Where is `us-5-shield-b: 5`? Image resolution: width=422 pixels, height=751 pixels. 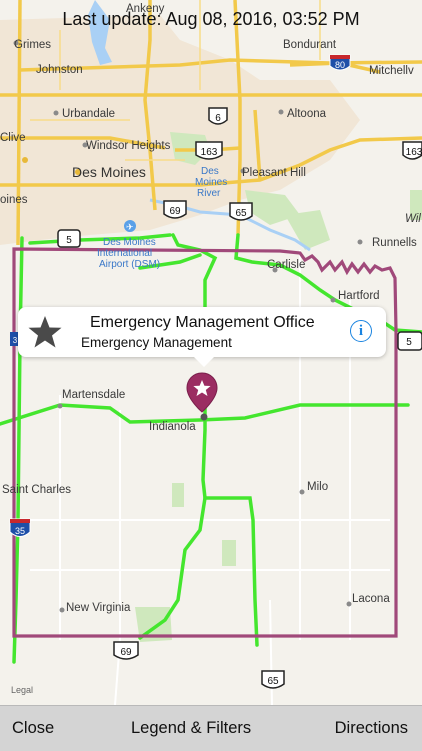
us-5-shield-b: 5 is located at coordinates (409, 341).